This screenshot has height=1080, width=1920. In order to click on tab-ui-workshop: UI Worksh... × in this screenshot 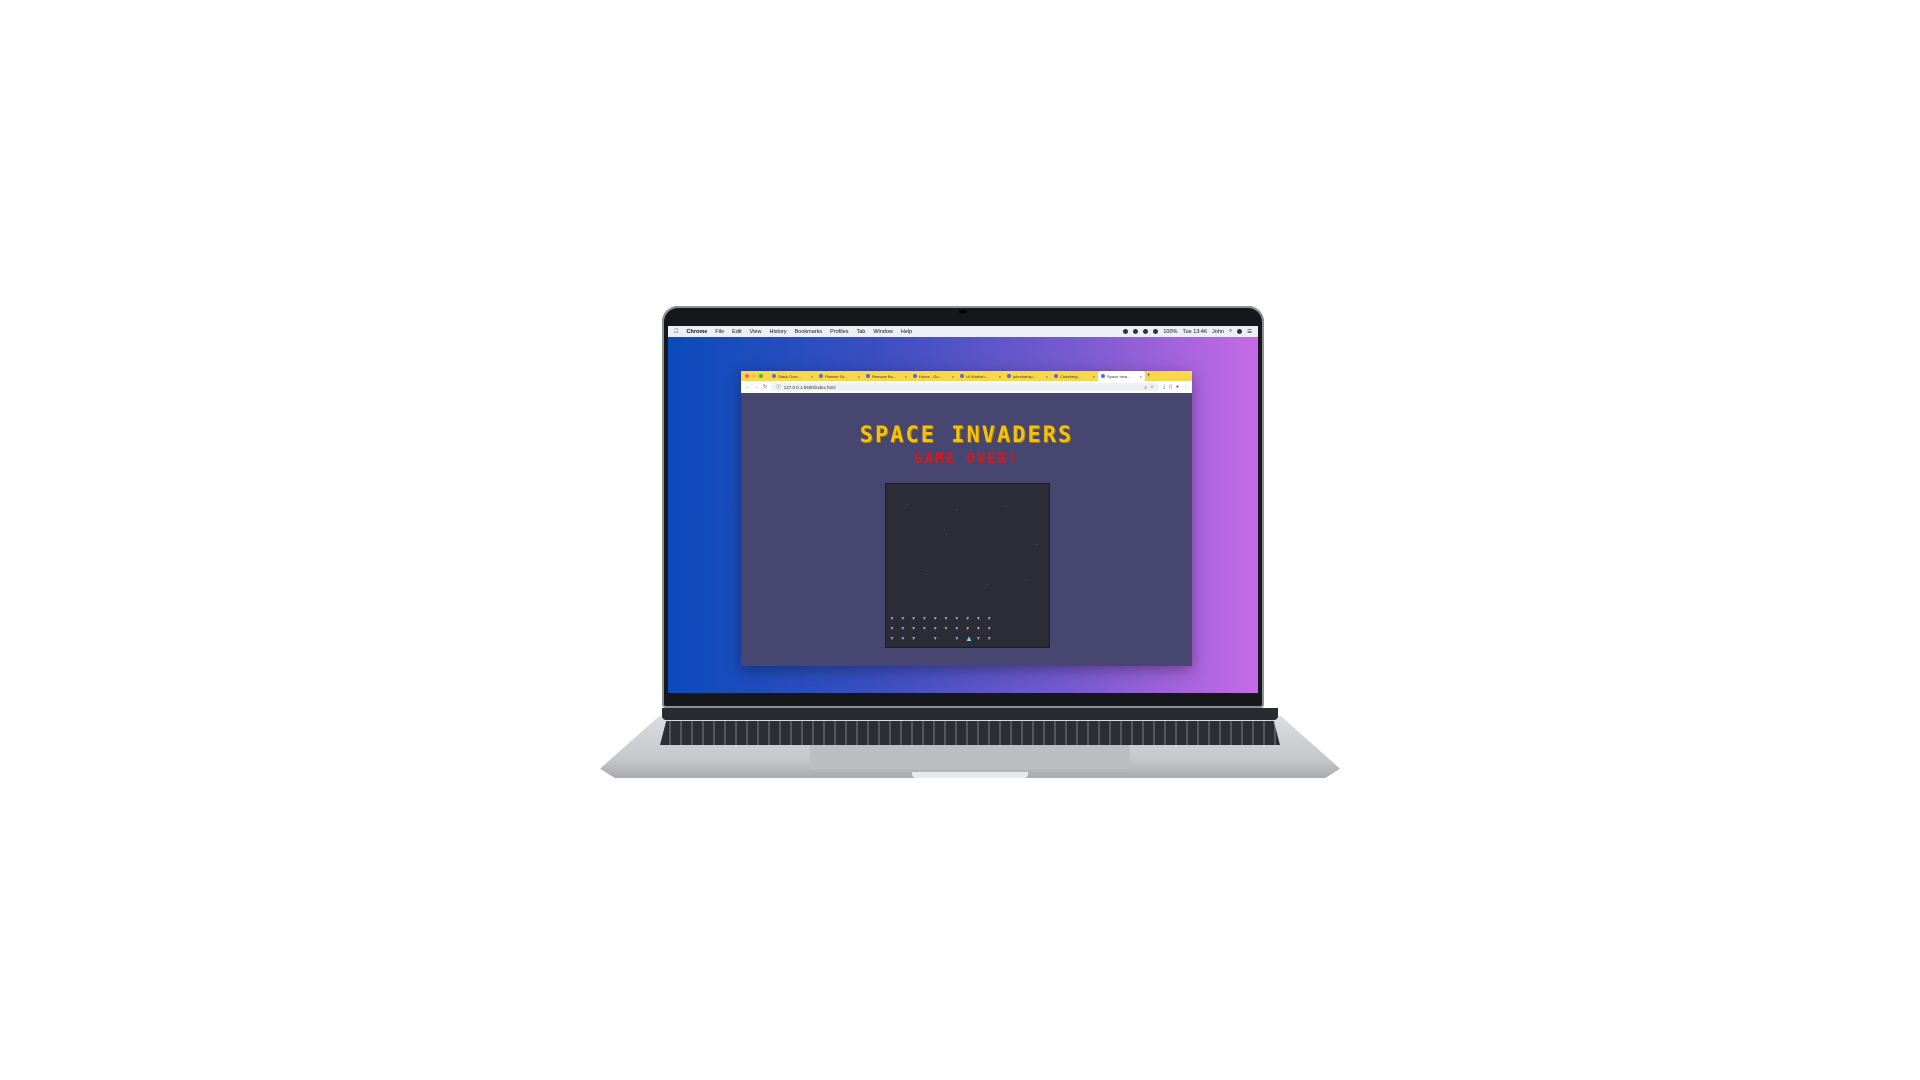, I will do `click(980, 376)`.